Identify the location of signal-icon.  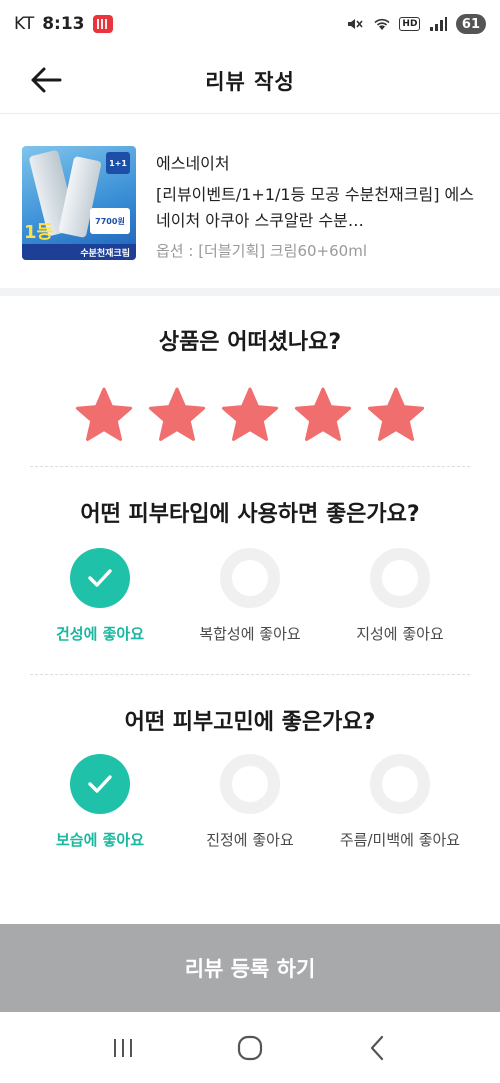
(438, 24).